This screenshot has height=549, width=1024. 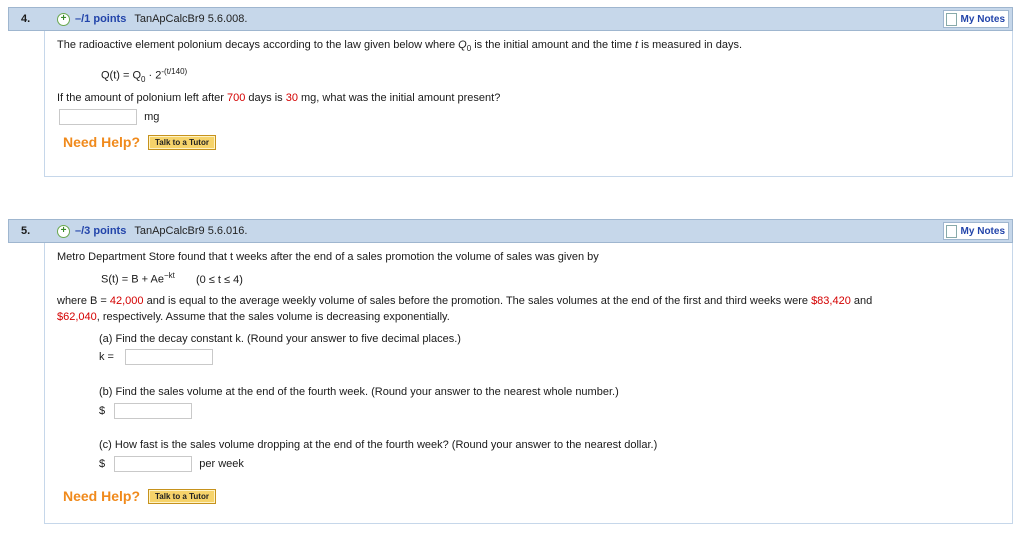 What do you see at coordinates (121, 75) in the screenshot?
I see `text: Q(t) = Q` at bounding box center [121, 75].